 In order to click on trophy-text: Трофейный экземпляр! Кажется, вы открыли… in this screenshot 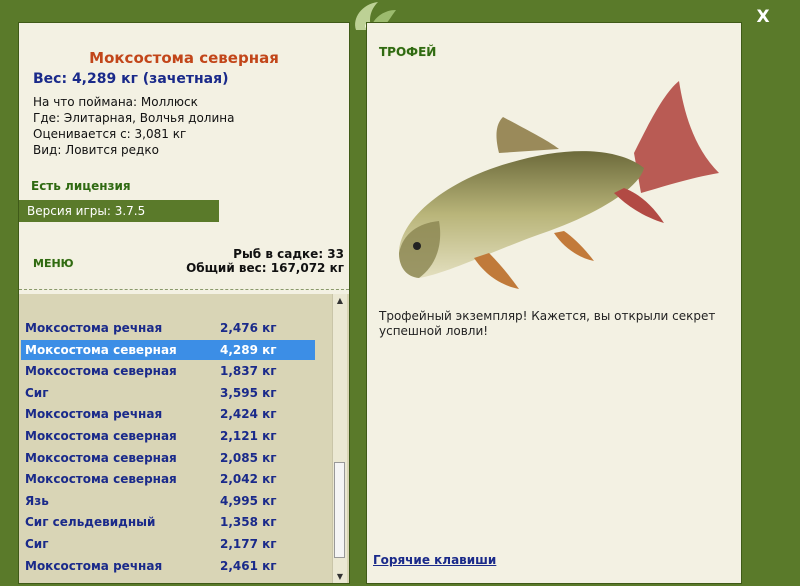, I will do `click(547, 323)`.